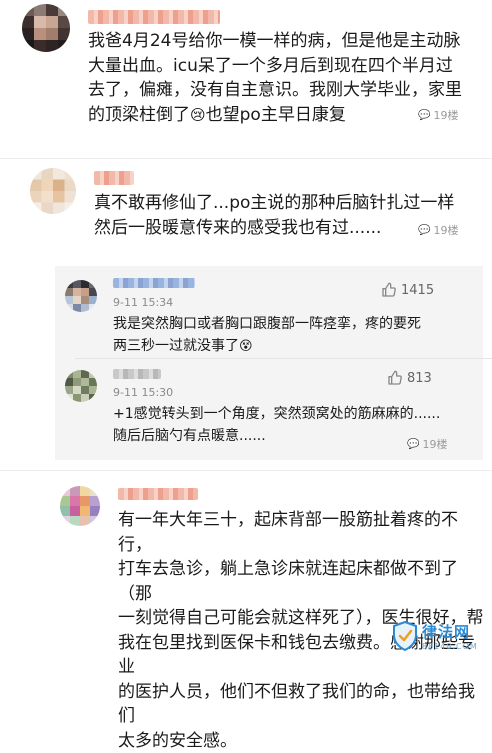 This screenshot has height=753, width=492. I want to click on comment-line: 有一年大年三十，起床背部一股筋扯着疼的不行，, so click(303, 532).